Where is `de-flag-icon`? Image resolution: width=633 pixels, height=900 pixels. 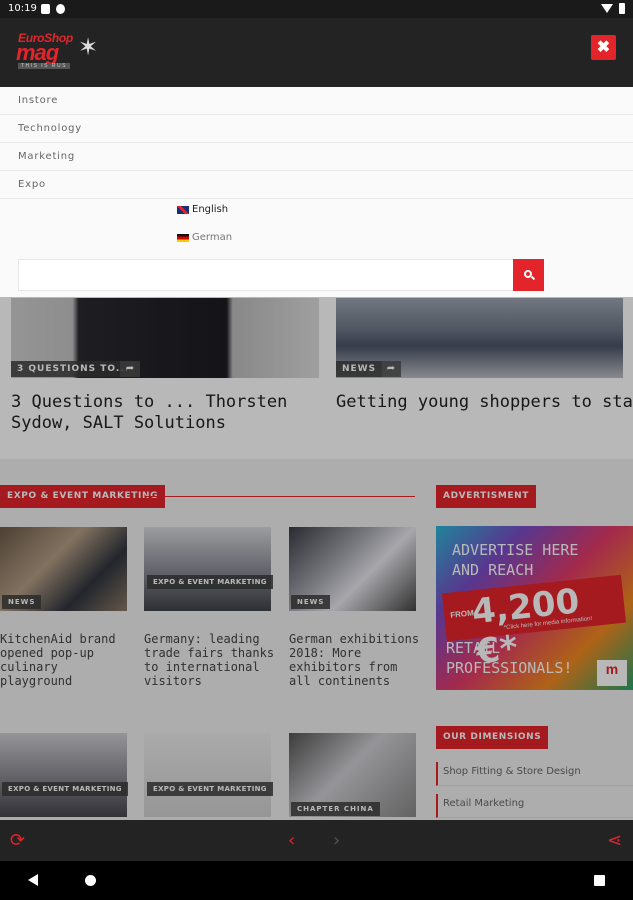
de-flag-icon is located at coordinates (183, 238).